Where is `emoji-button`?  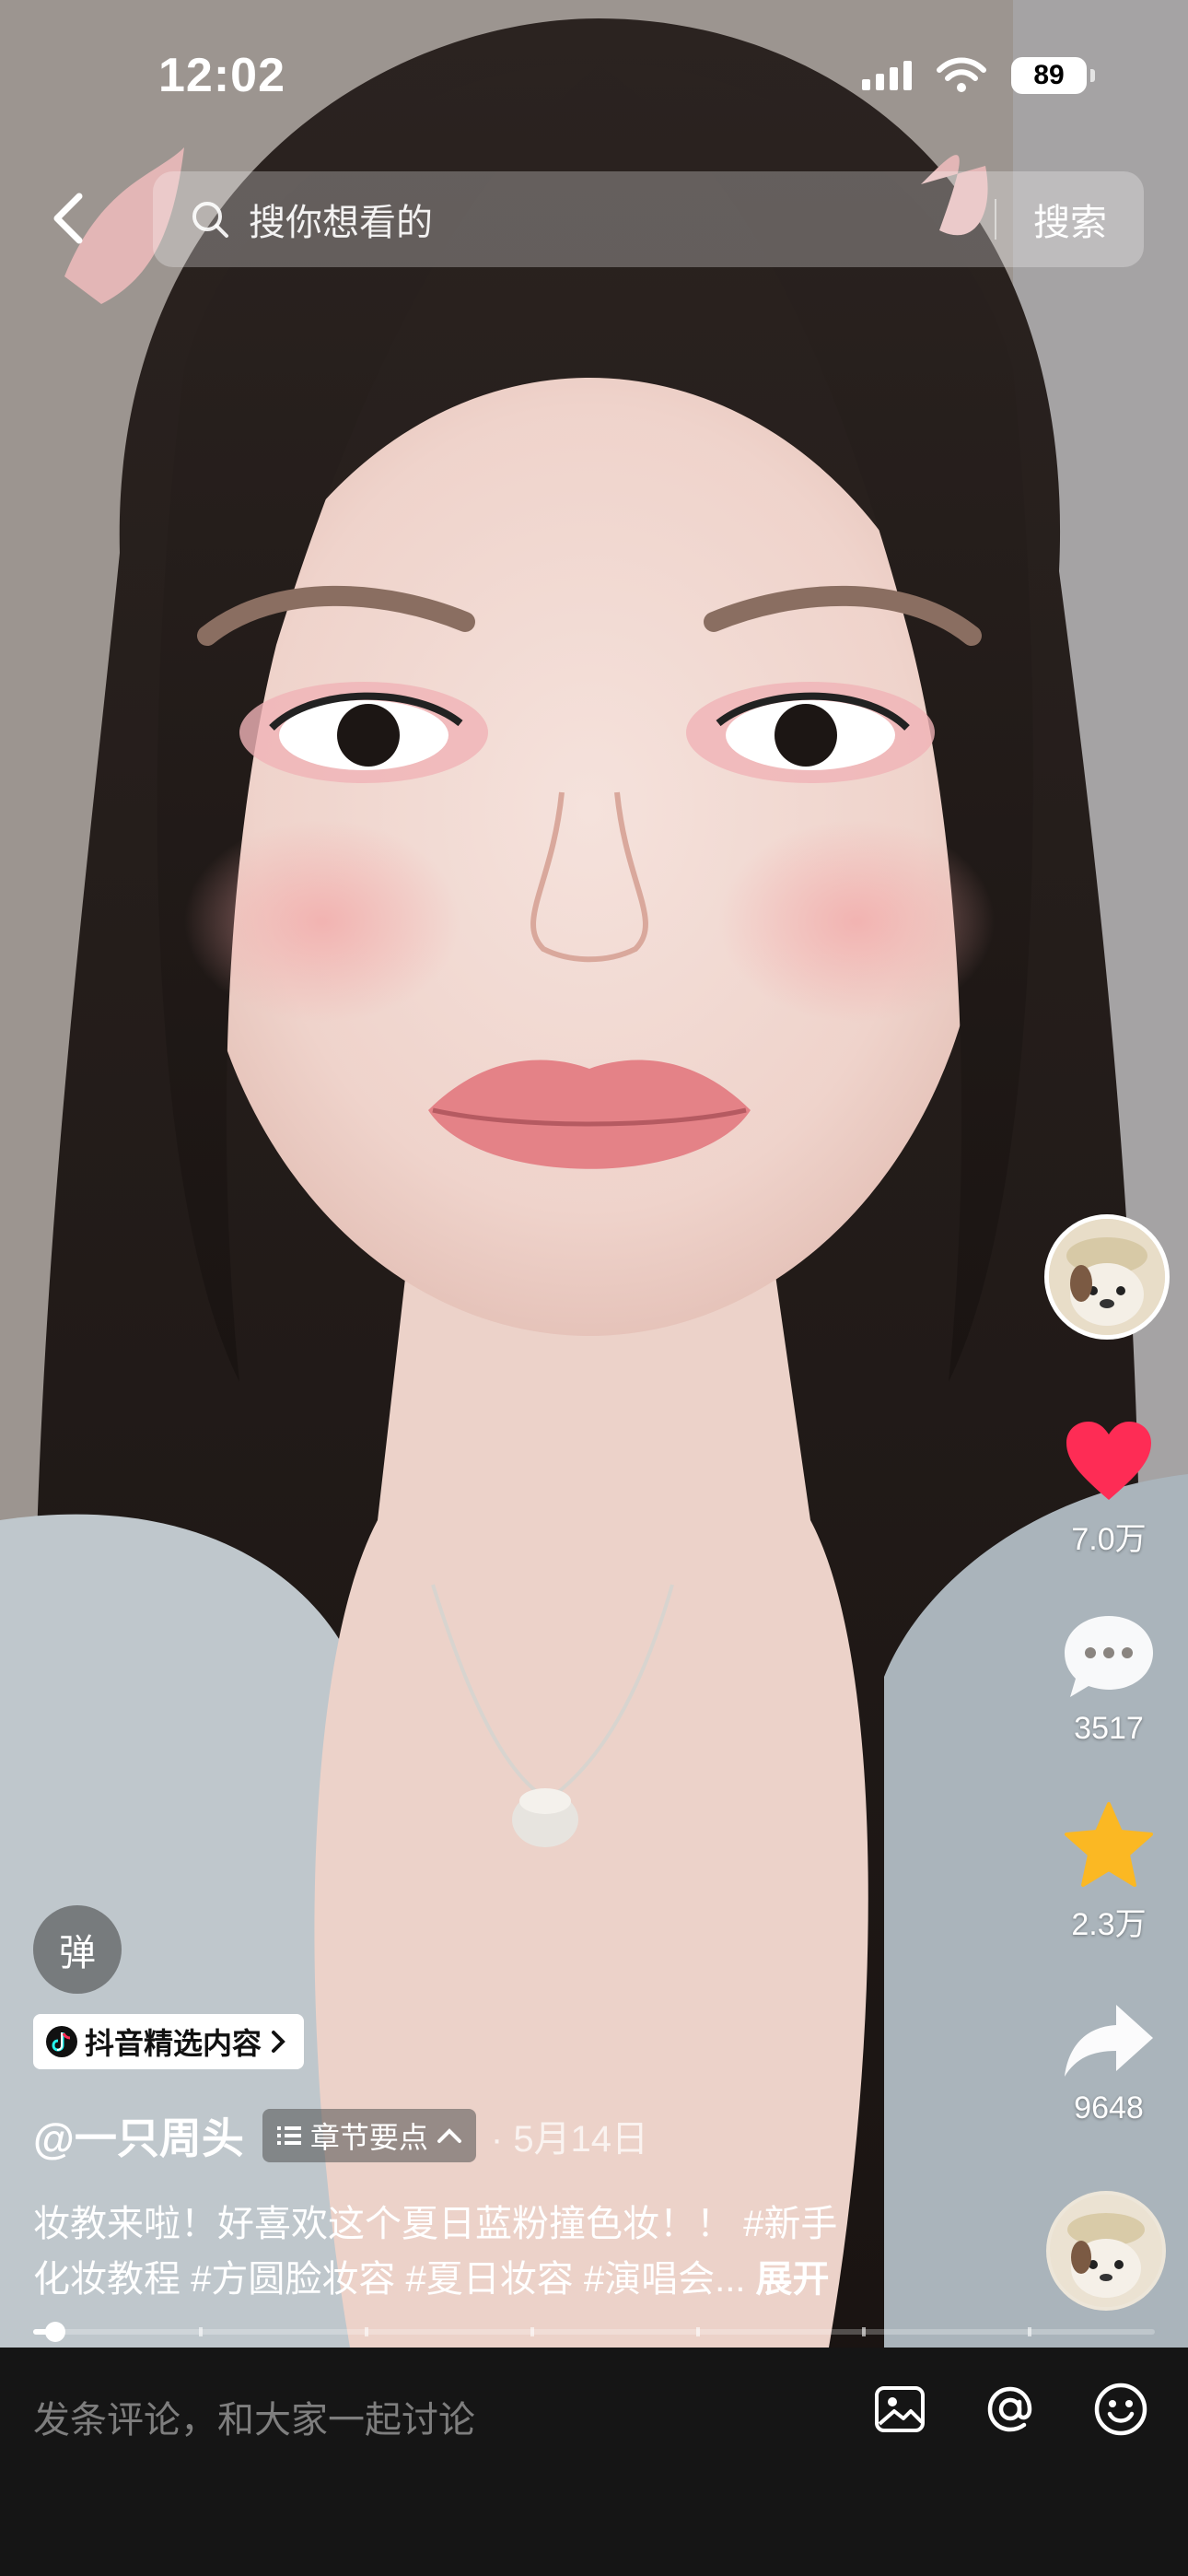
emoji-button is located at coordinates (1121, 2409).